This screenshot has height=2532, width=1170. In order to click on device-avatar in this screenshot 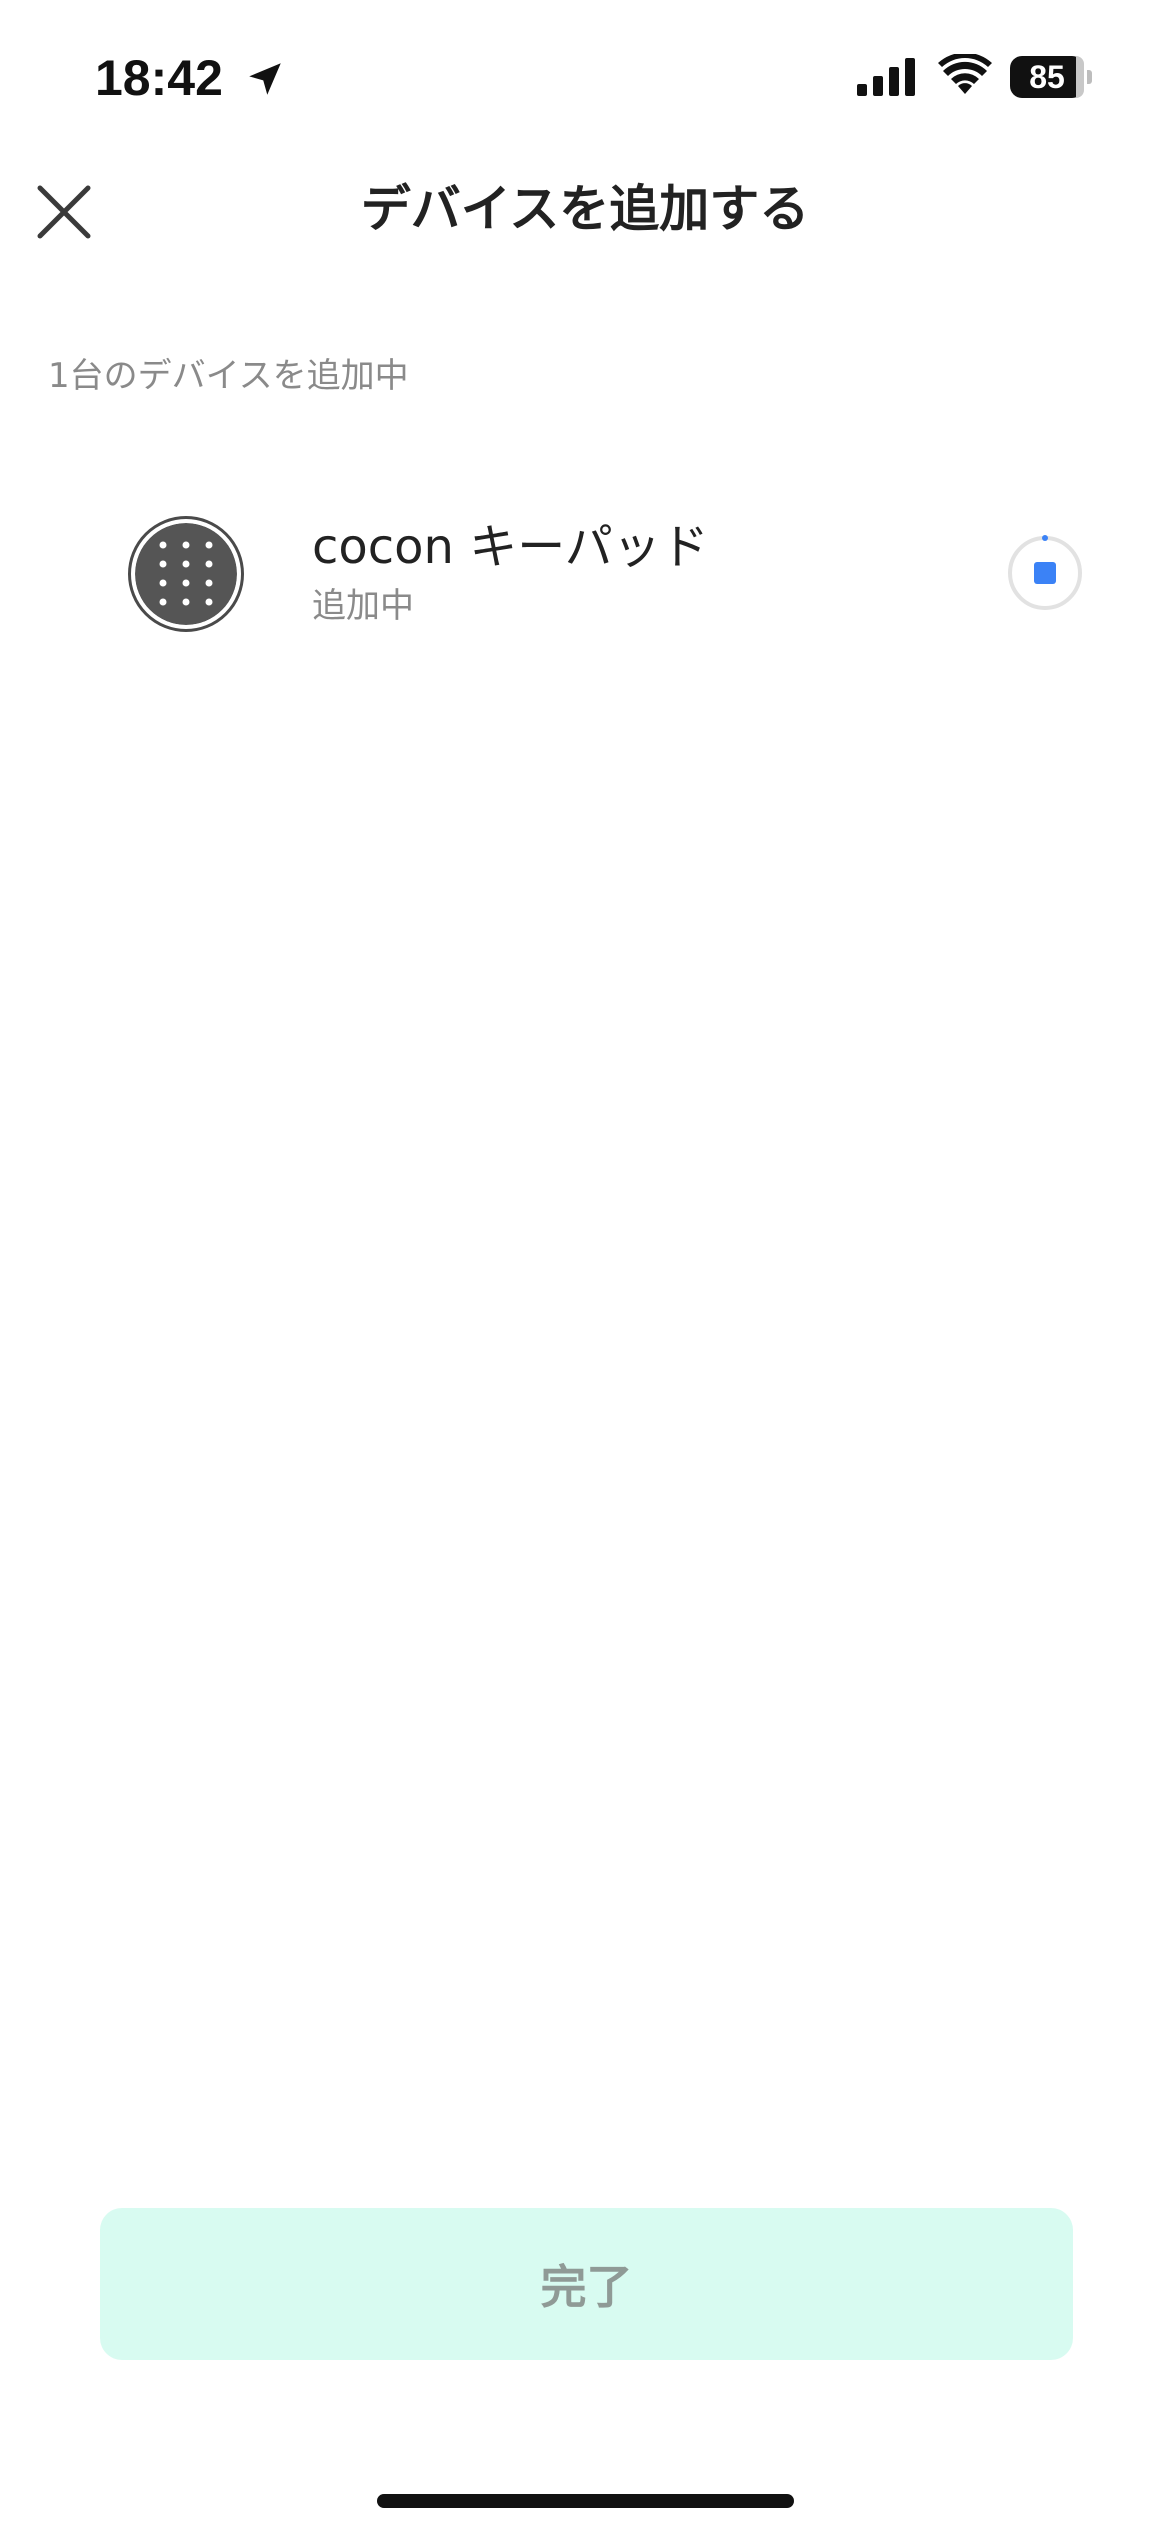, I will do `click(186, 574)`.